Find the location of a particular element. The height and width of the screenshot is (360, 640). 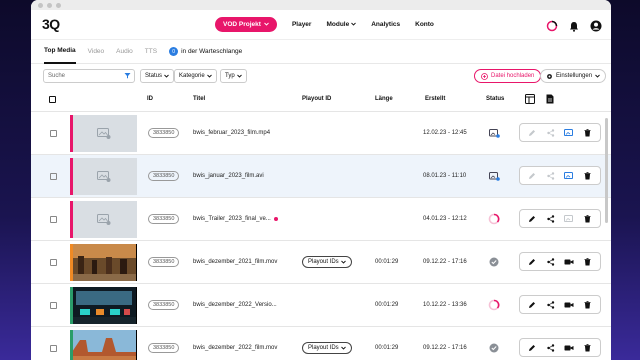

project-selector: VOD Projekt is located at coordinates (246, 24).